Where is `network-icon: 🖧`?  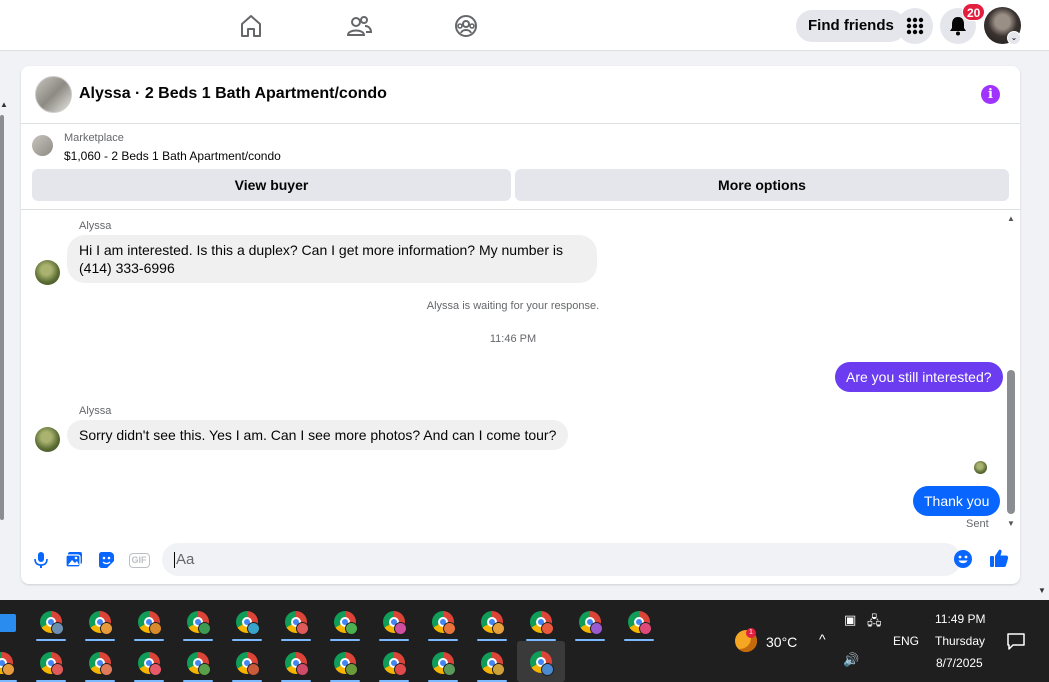
network-icon: 🖧 is located at coordinates (874, 623).